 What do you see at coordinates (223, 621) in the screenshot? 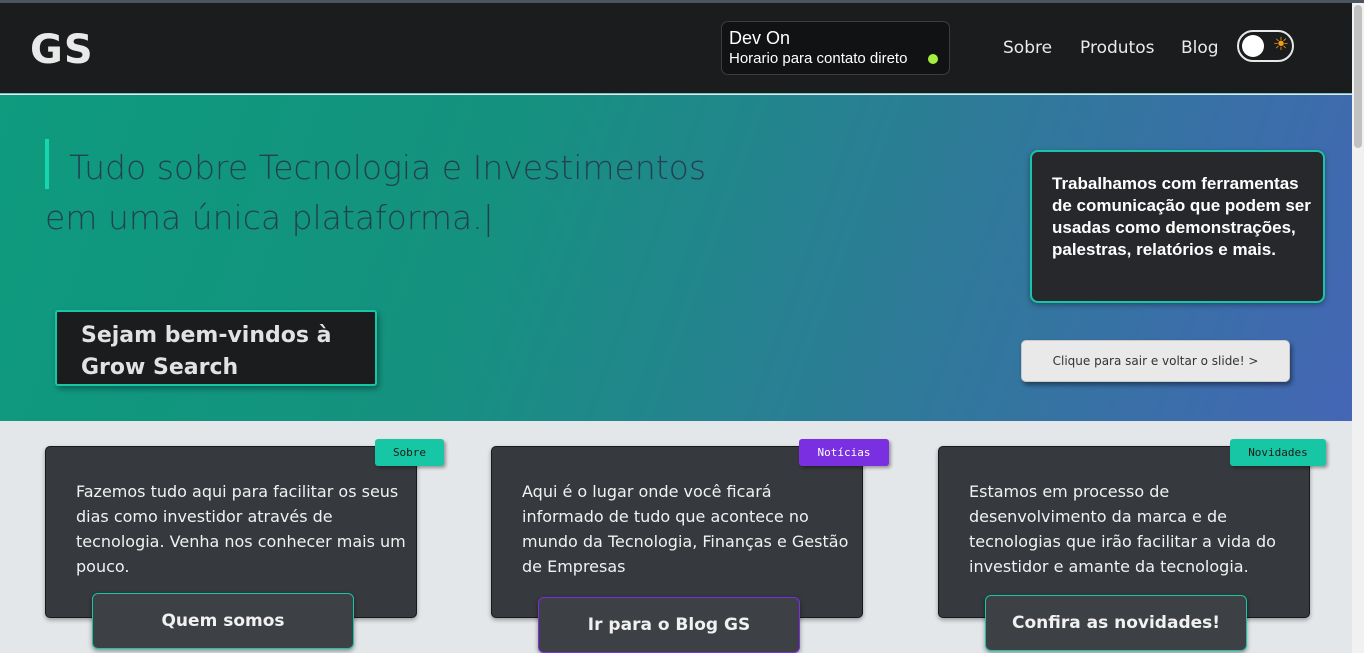
I see `quem-somos-button: Quem somos` at bounding box center [223, 621].